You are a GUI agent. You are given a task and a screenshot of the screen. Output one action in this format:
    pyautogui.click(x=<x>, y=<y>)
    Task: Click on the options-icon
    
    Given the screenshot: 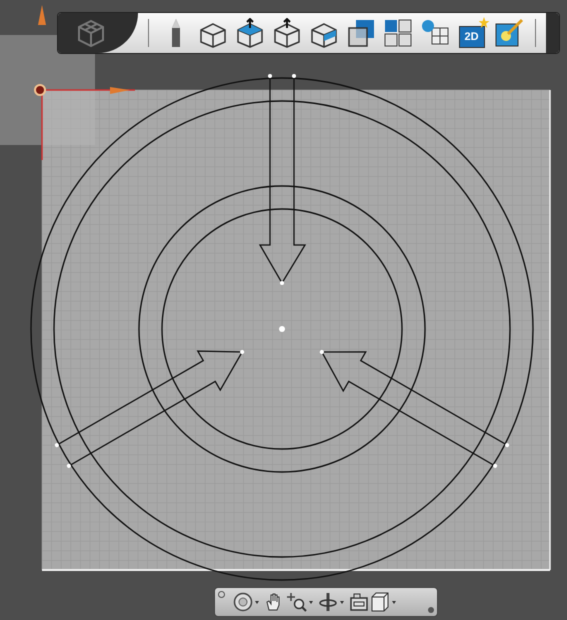 What is the action you would take?
    pyautogui.click(x=431, y=610)
    